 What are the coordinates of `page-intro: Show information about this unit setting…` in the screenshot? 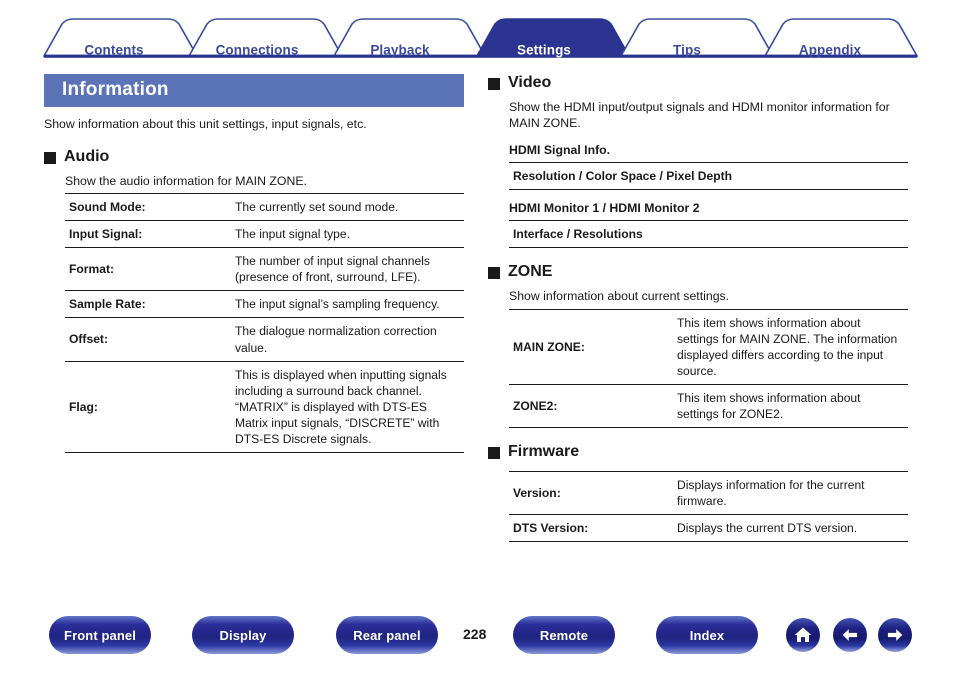 It's located at (205, 124).